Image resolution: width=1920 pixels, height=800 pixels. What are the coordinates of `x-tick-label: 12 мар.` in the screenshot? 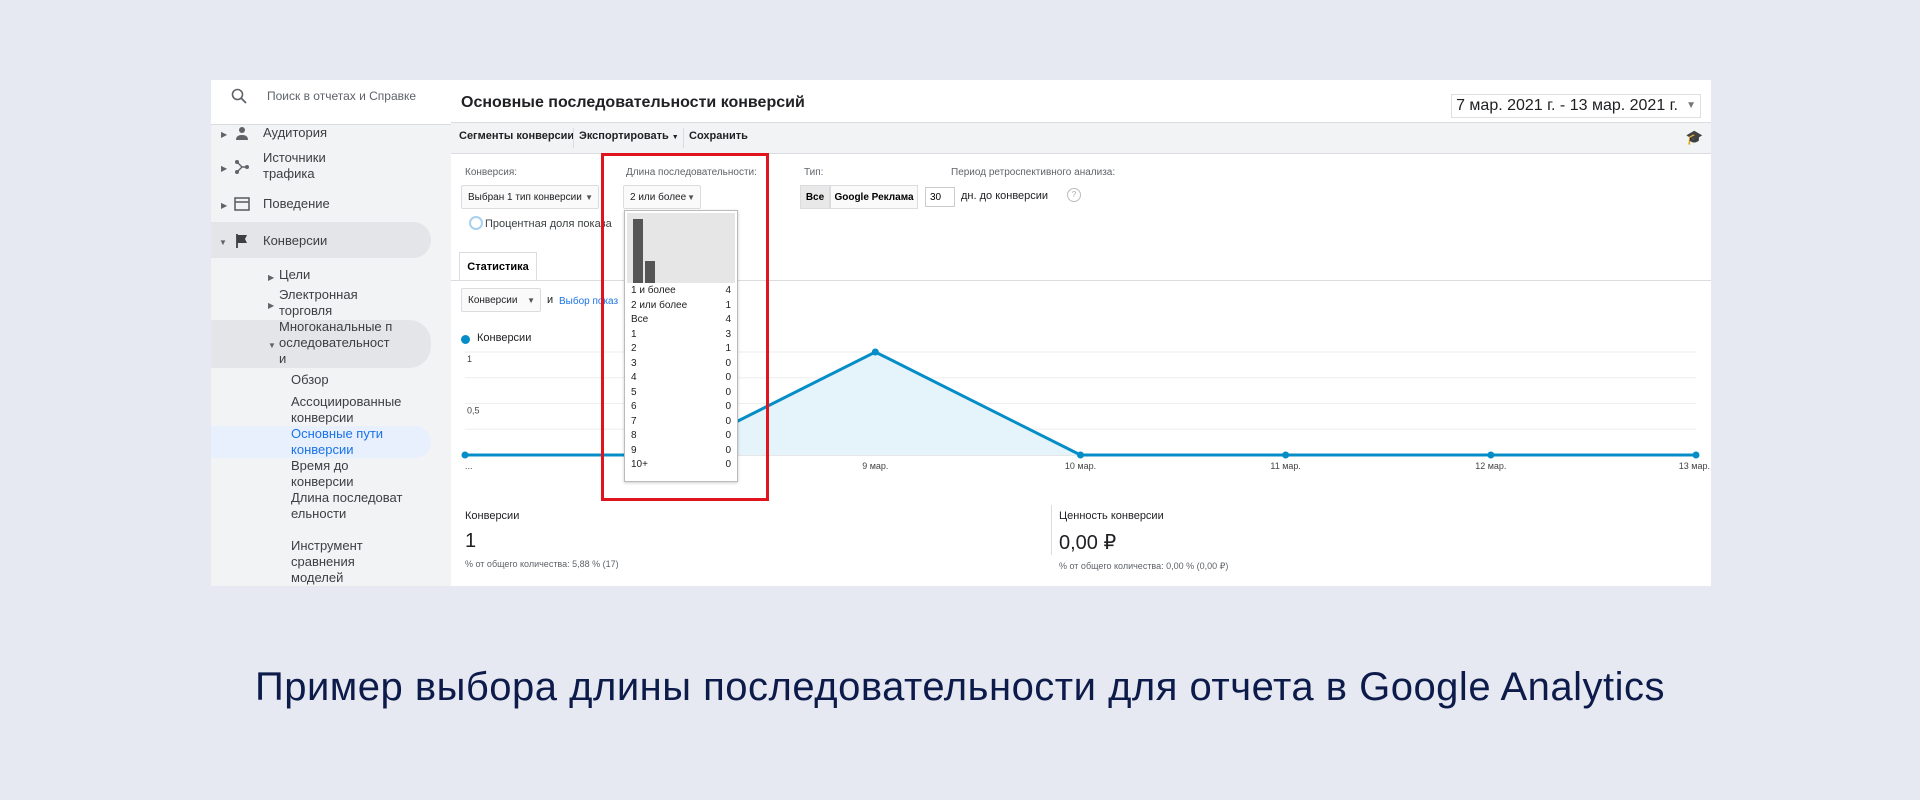 It's located at (1490, 466).